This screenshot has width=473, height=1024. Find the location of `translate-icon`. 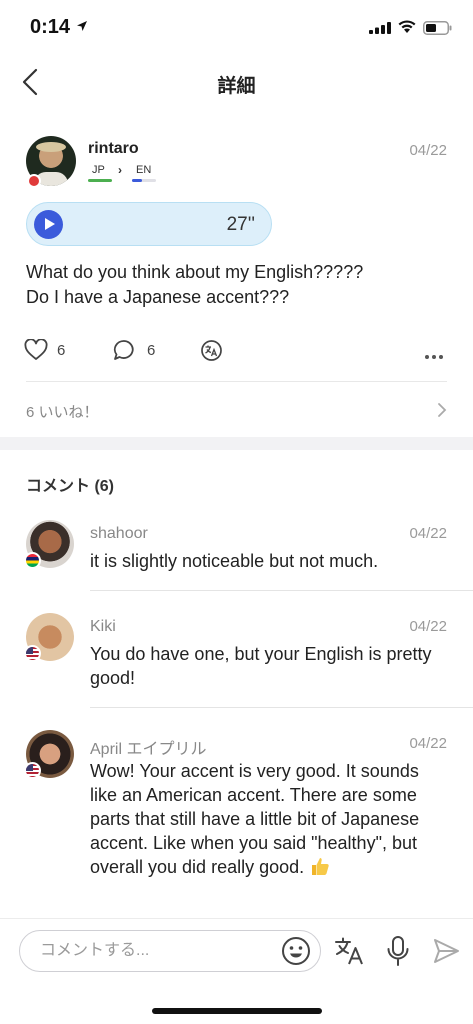

translate-icon is located at coordinates (350, 951).